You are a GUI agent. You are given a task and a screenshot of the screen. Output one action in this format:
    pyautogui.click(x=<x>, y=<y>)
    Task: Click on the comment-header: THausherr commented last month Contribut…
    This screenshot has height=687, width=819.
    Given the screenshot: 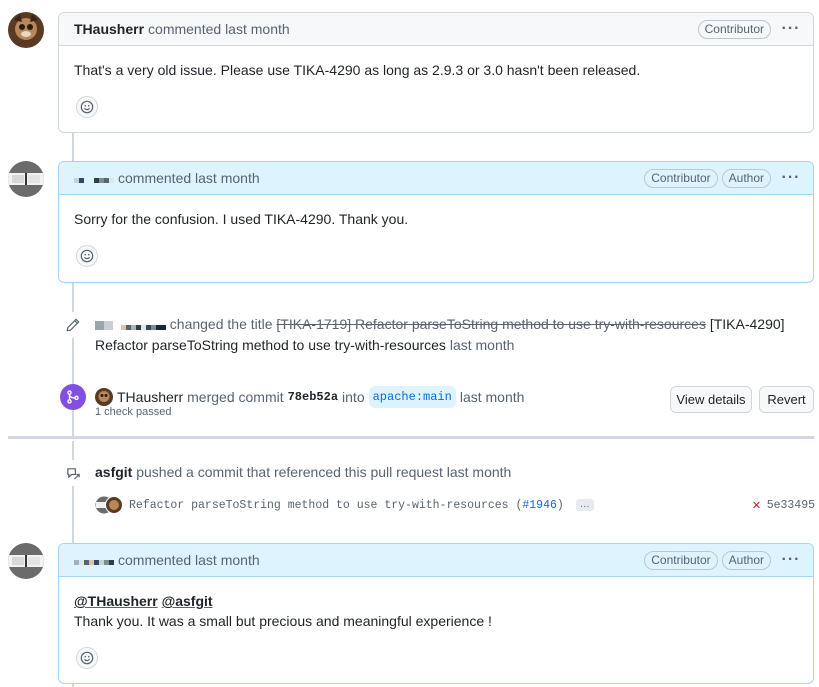 What is the action you would take?
    pyautogui.click(x=436, y=29)
    